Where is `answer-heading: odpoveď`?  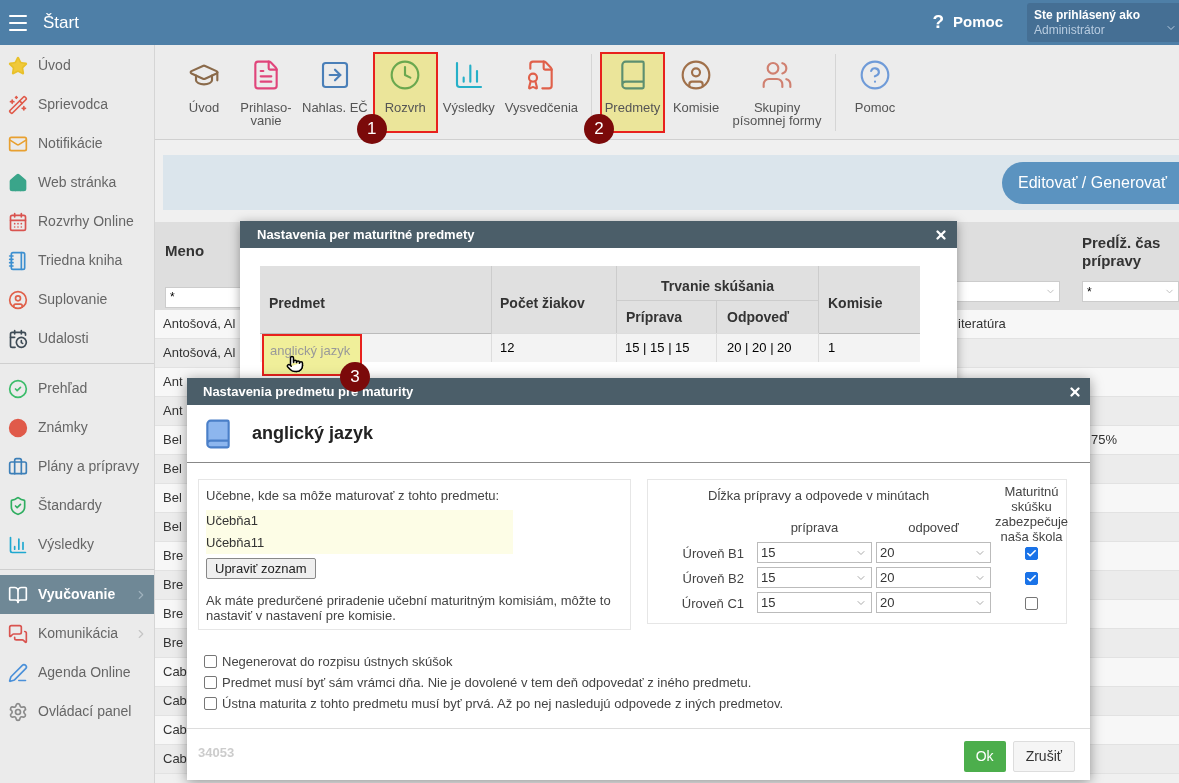 answer-heading: odpoveď is located at coordinates (933, 527).